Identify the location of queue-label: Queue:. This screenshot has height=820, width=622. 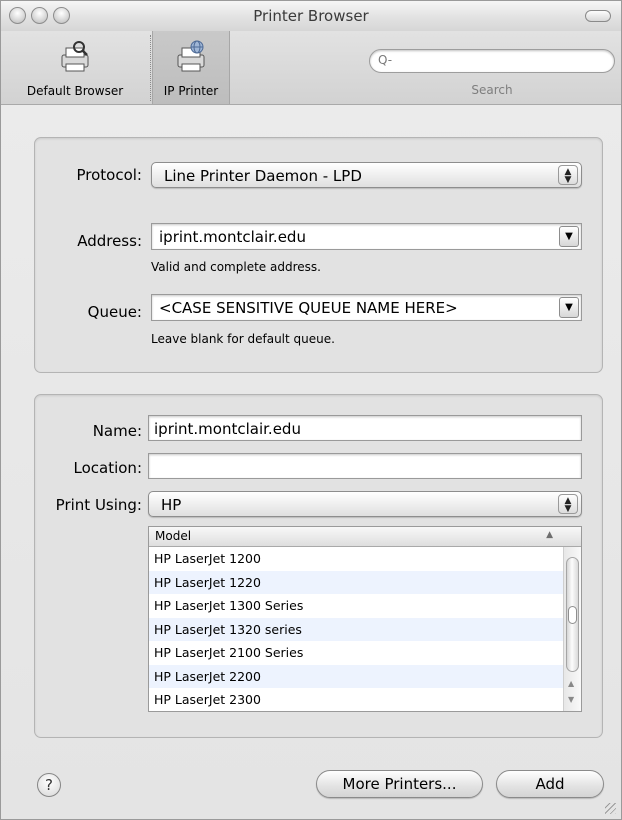
(114, 312).